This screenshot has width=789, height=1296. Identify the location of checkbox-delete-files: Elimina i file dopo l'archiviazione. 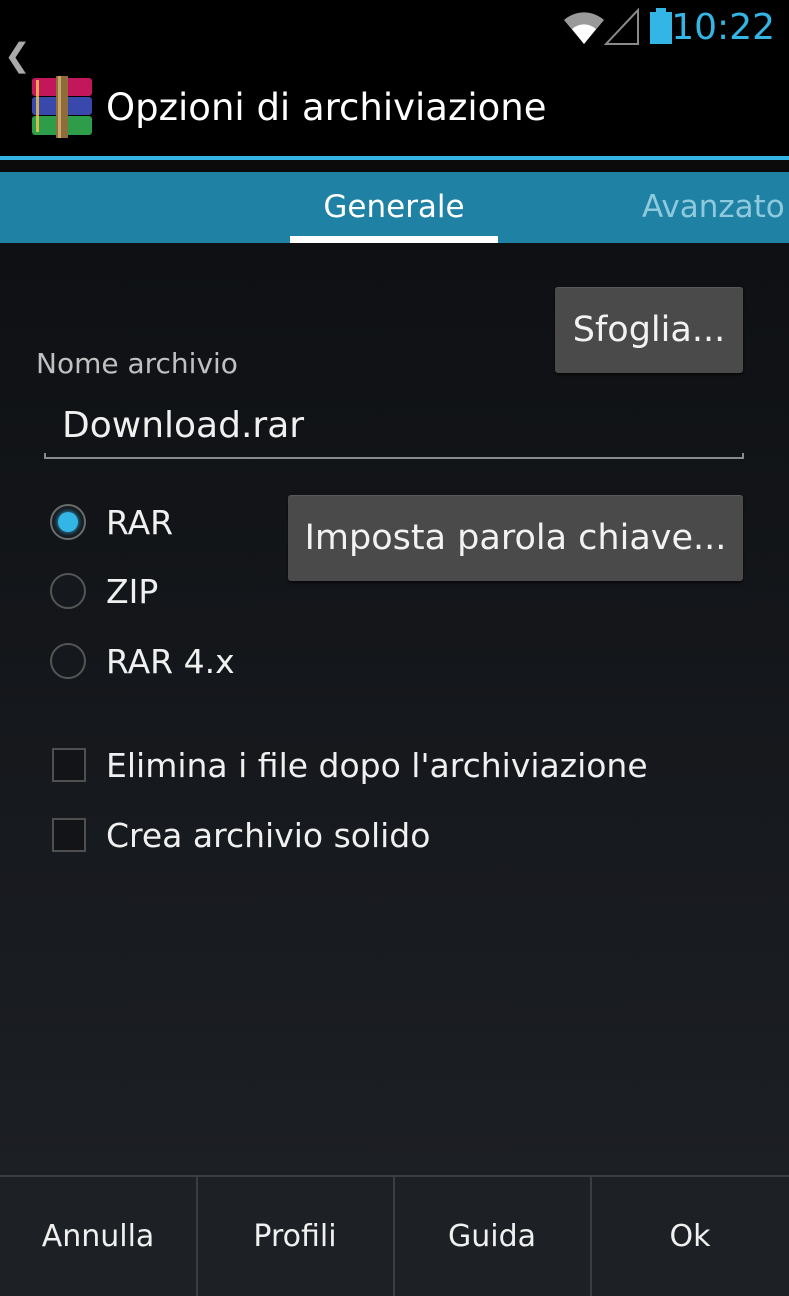
(350, 765).